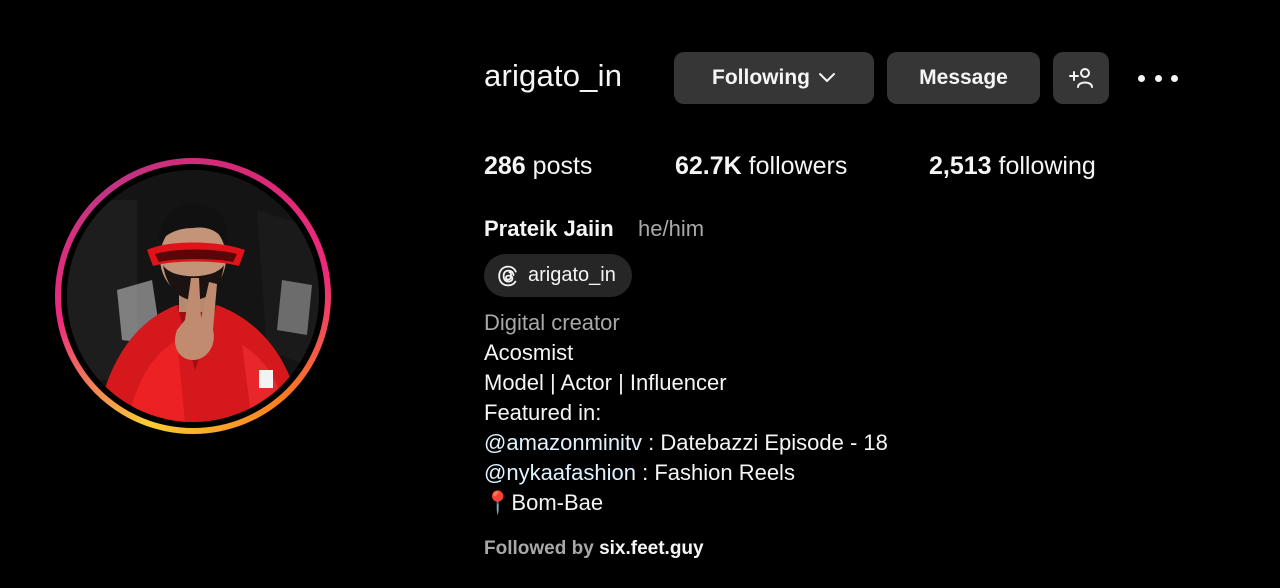 Image resolution: width=1280 pixels, height=588 pixels. What do you see at coordinates (507, 275) in the screenshot?
I see `threads-icon` at bounding box center [507, 275].